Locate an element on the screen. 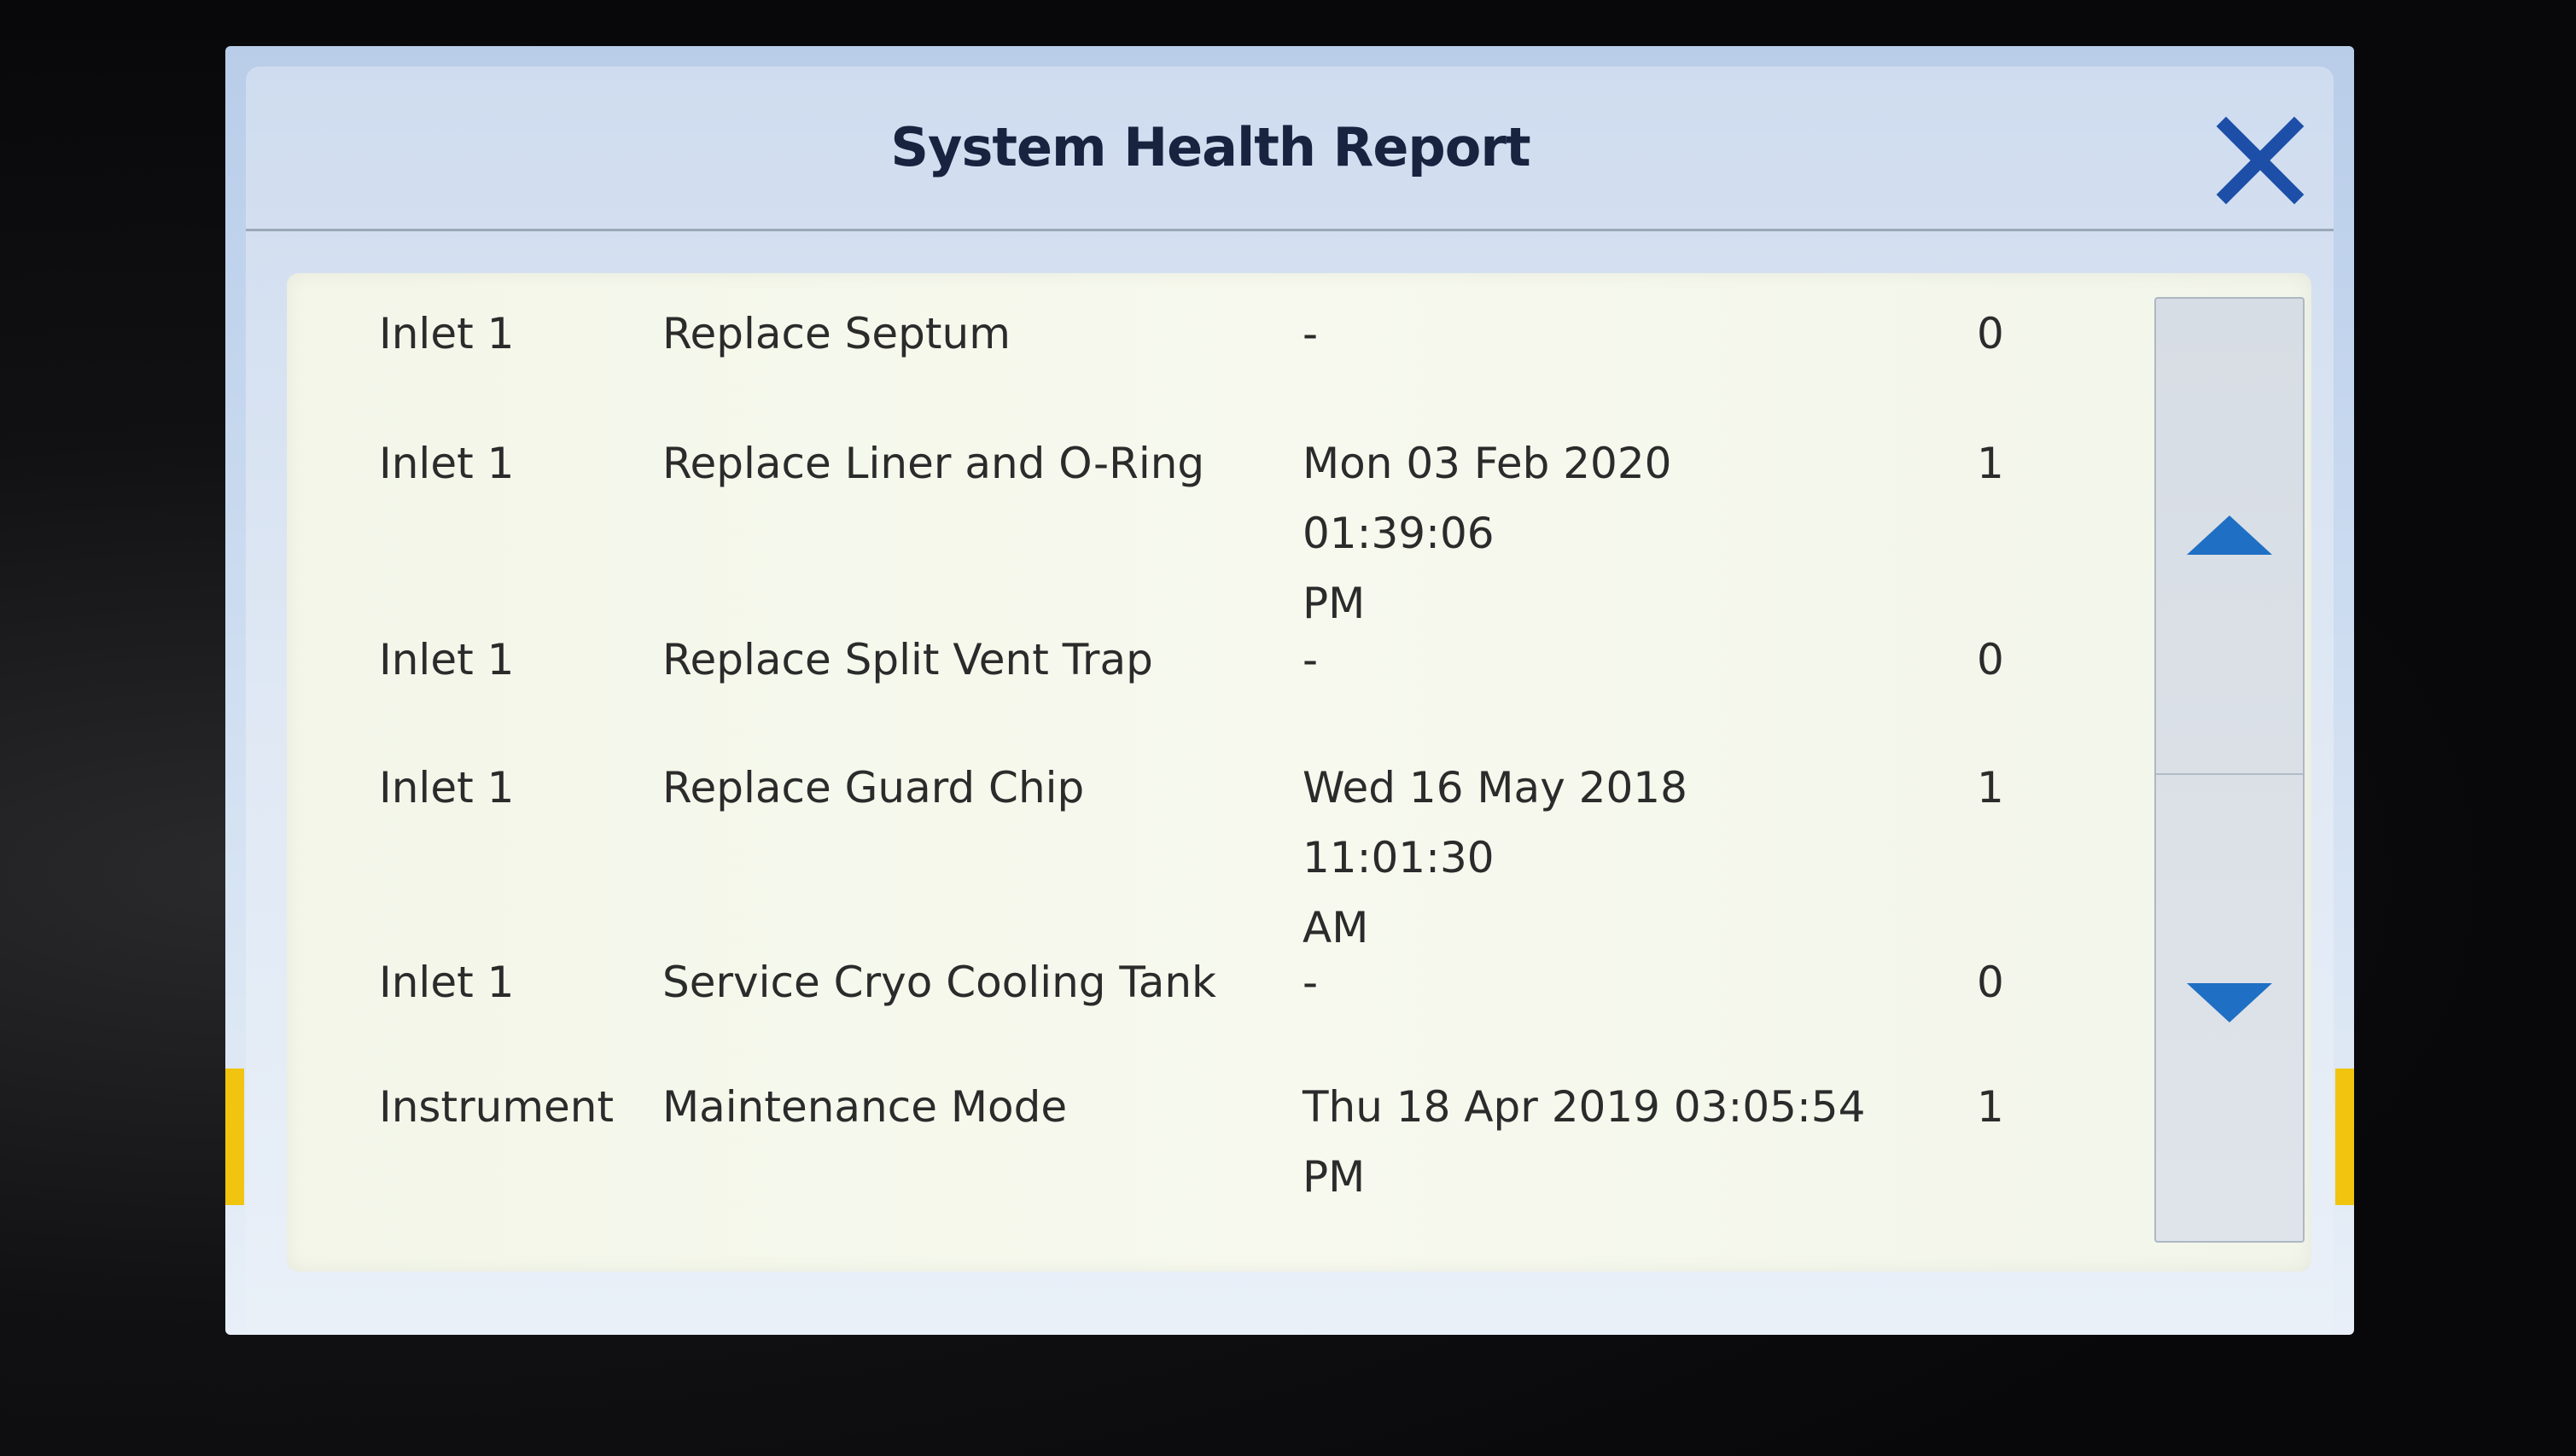 The width and height of the screenshot is (2576, 1456). row-date: Thu 18 Apr 2019 03:05:54 PM is located at coordinates (1584, 1142).